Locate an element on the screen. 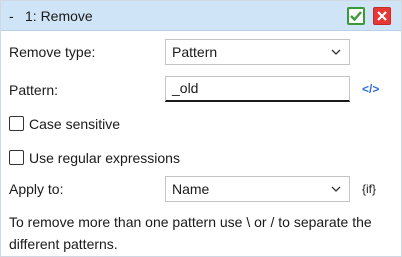 Image resolution: width=402 pixels, height=257 pixels. close-icon is located at coordinates (382, 16).